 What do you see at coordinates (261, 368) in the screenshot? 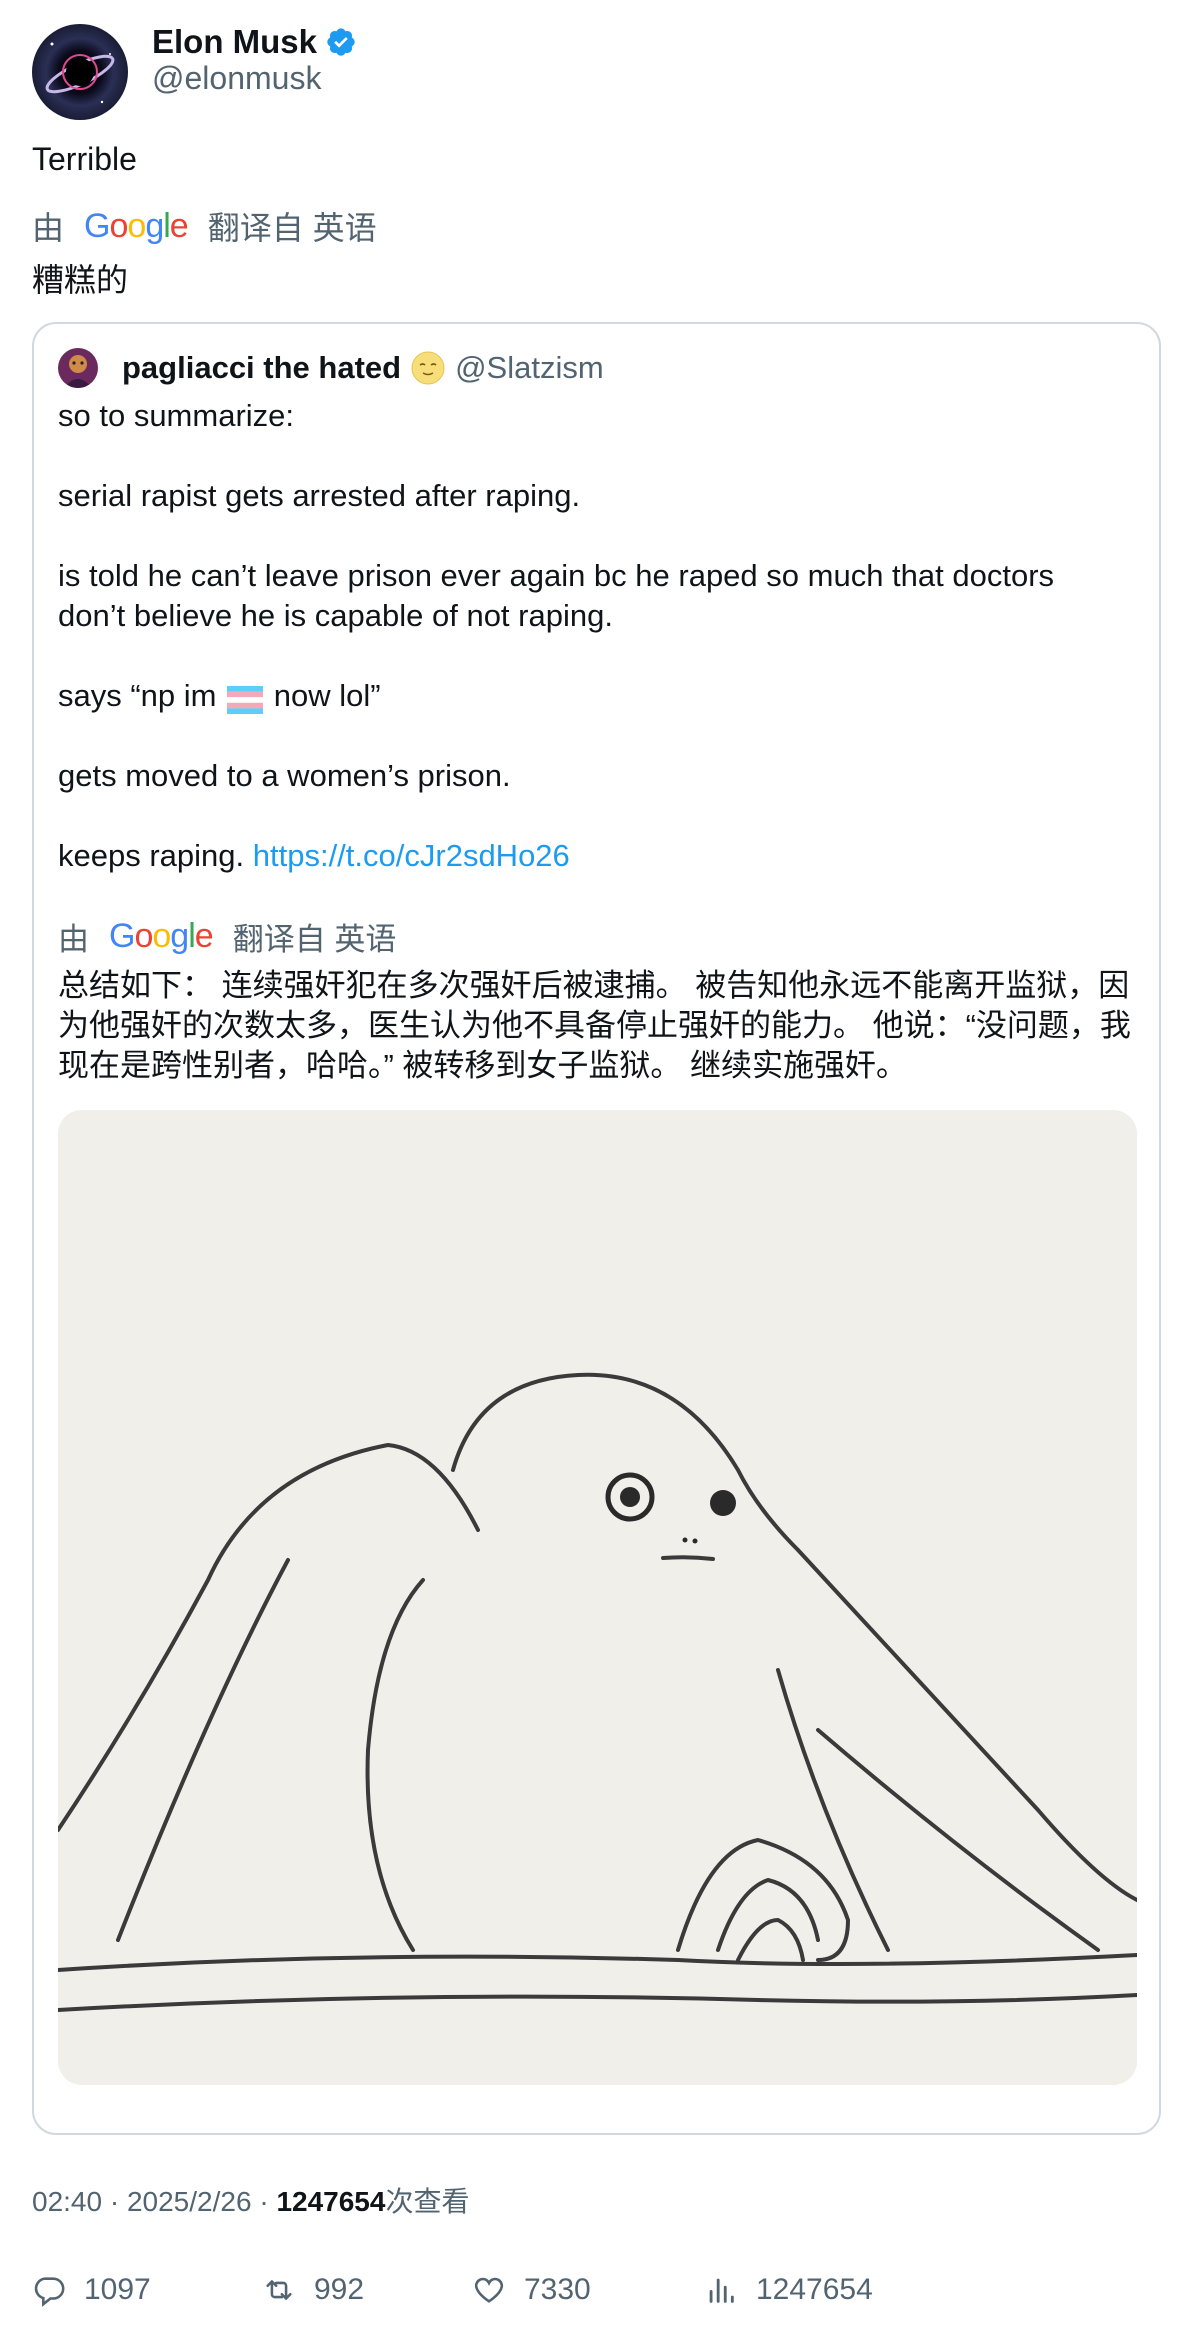
I see `quote-author-name: pagliacci the hated` at bounding box center [261, 368].